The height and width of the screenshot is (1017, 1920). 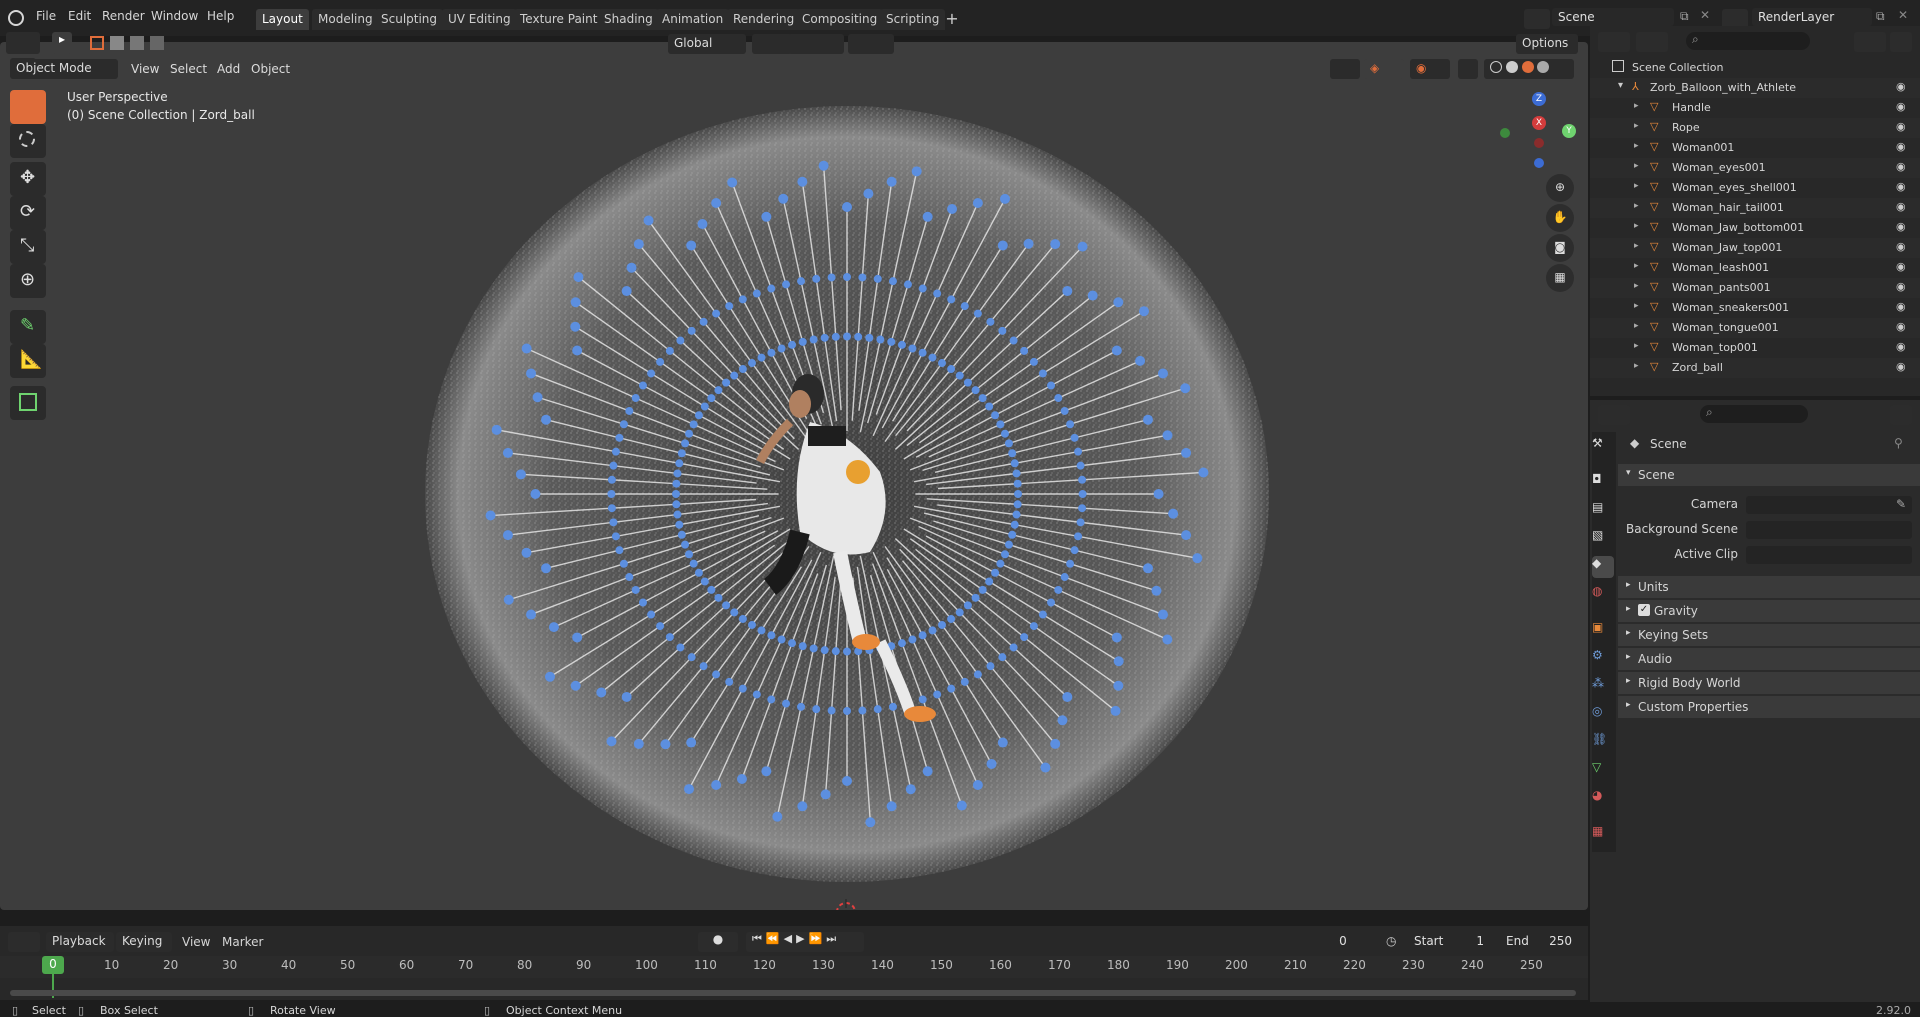 What do you see at coordinates (1543, 67) in the screenshot?
I see `rendered-shading-icon` at bounding box center [1543, 67].